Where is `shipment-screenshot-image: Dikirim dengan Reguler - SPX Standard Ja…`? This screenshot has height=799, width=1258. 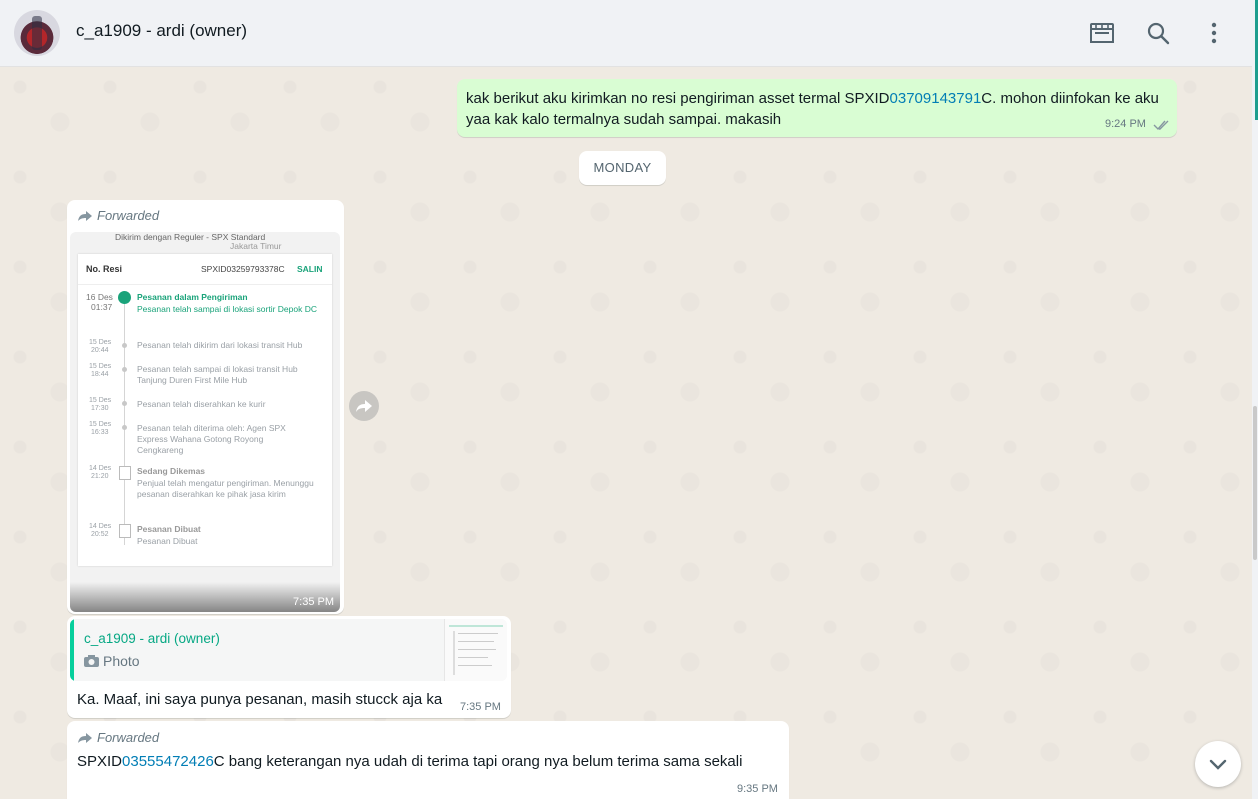
shipment-screenshot-image: Dikirim dengan Reguler - SPX Standard Ja… is located at coordinates (205, 422).